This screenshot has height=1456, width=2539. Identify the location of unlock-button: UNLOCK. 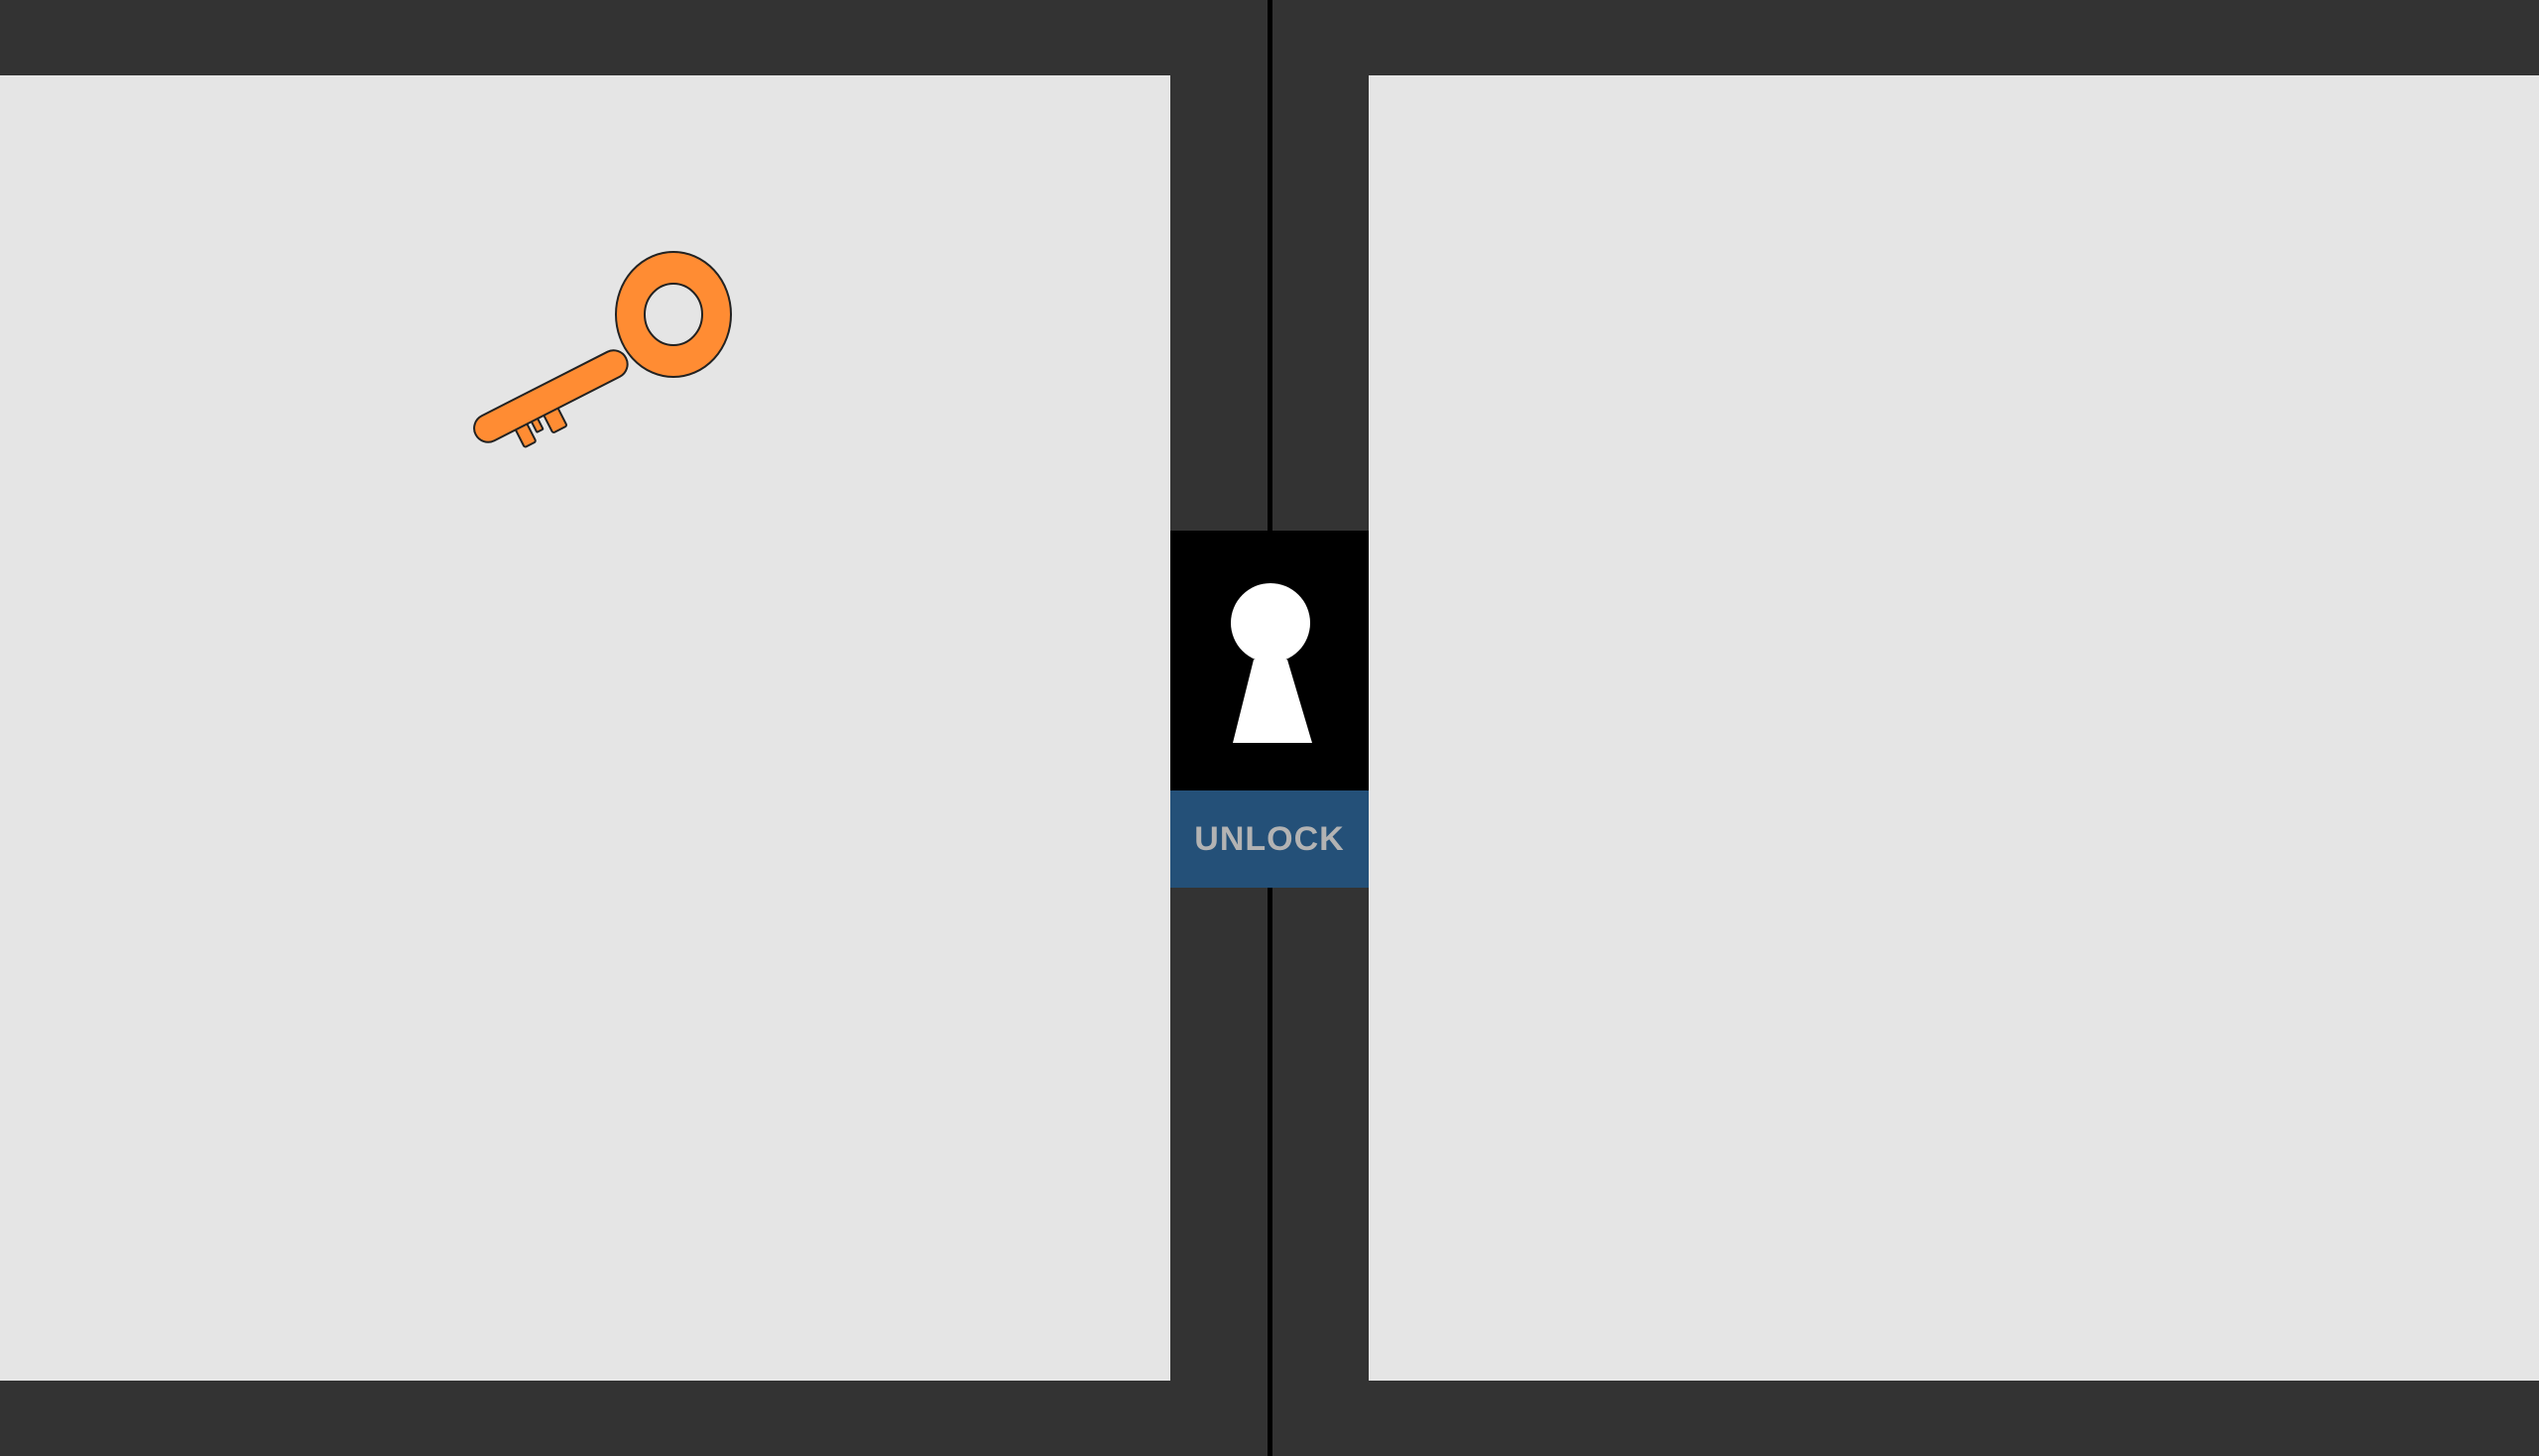
(1269, 839).